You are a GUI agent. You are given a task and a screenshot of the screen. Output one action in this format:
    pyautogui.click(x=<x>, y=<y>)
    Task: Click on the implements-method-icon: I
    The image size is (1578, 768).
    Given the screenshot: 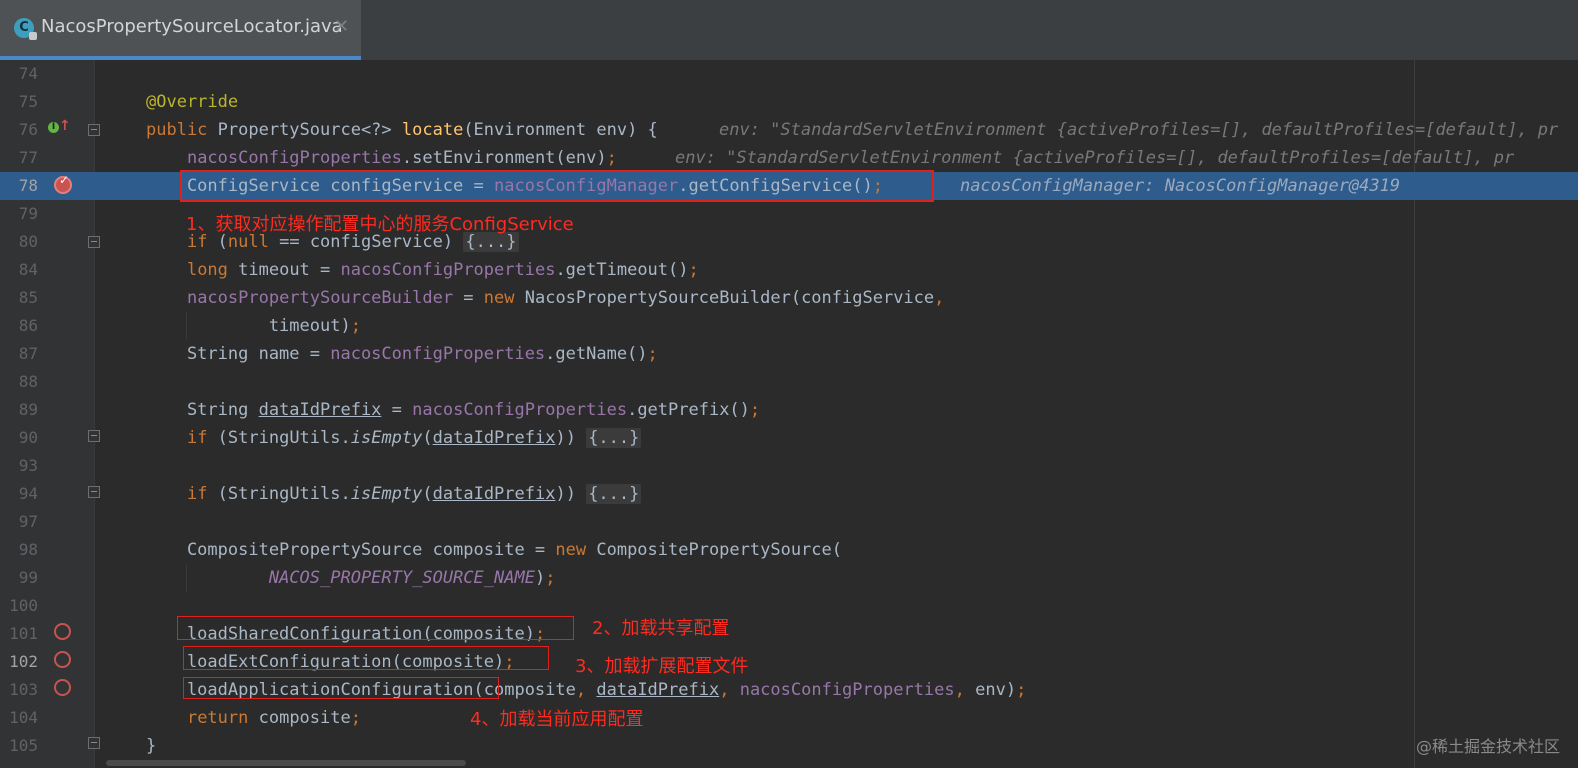 What is the action you would take?
    pyautogui.click(x=53, y=127)
    